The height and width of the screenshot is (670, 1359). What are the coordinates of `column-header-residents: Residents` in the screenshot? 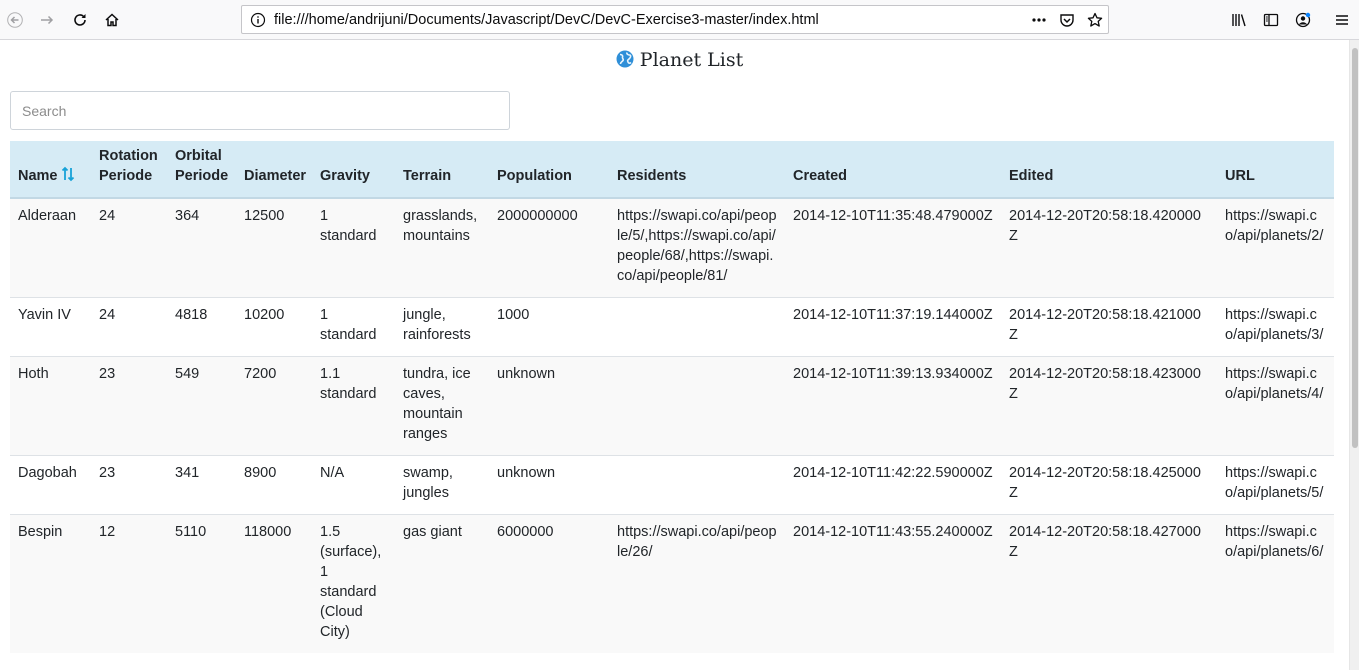 It's located at (697, 170).